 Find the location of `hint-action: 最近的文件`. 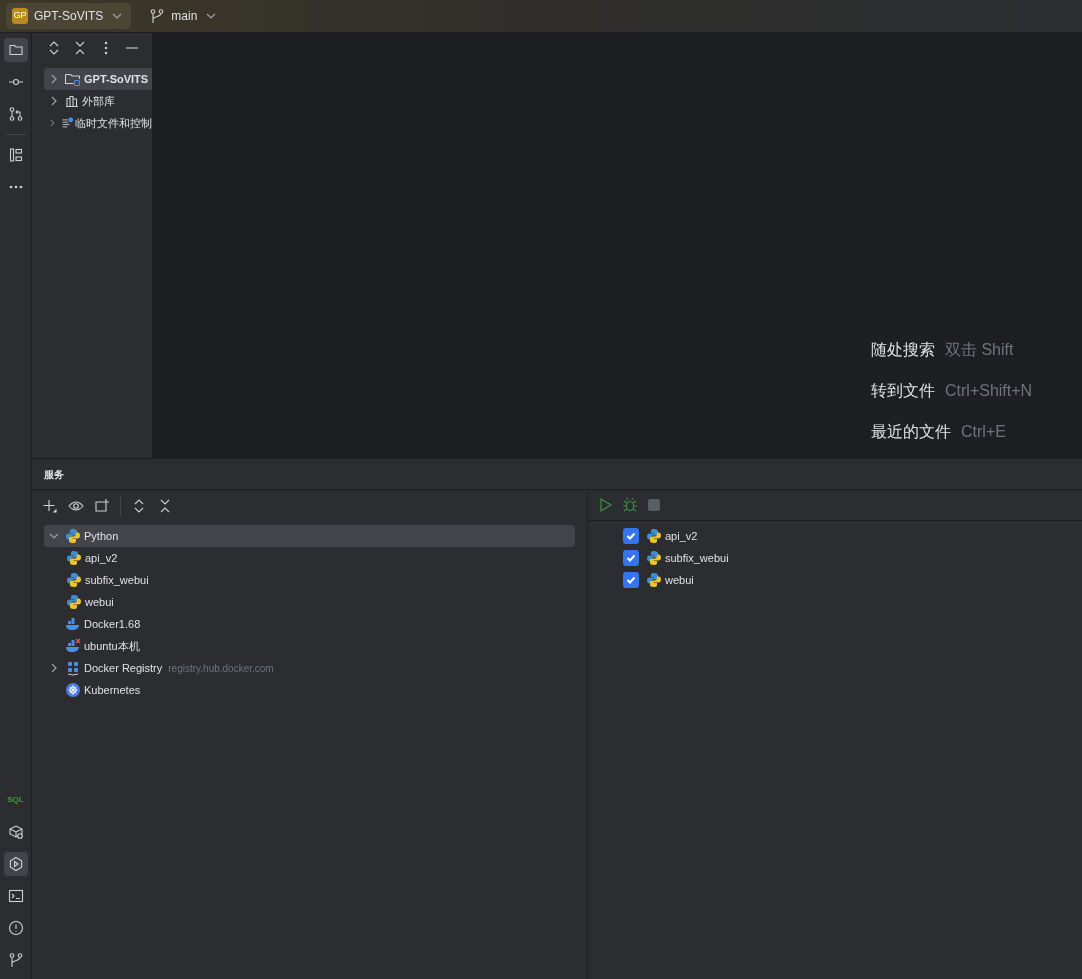

hint-action: 最近的文件 is located at coordinates (911, 432).